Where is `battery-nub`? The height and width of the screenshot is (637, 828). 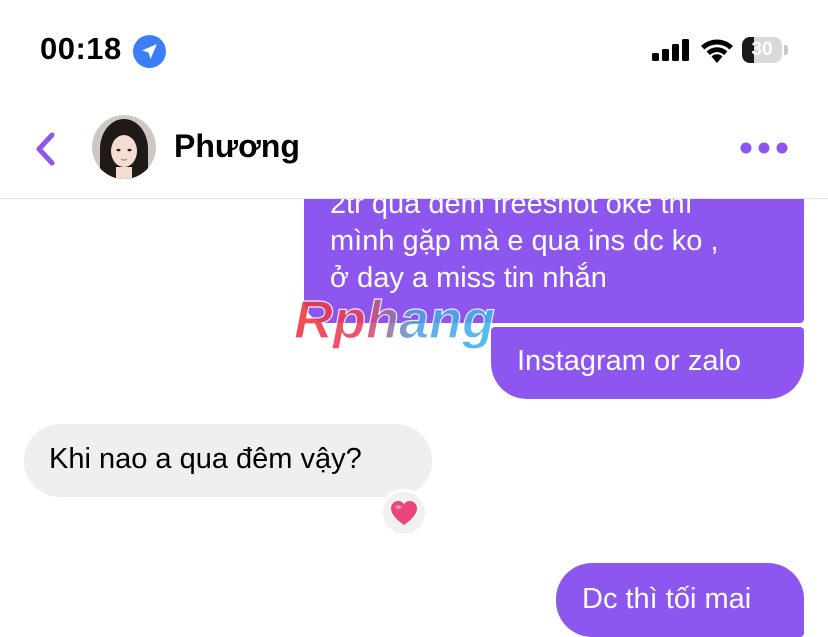
battery-nub is located at coordinates (786, 50).